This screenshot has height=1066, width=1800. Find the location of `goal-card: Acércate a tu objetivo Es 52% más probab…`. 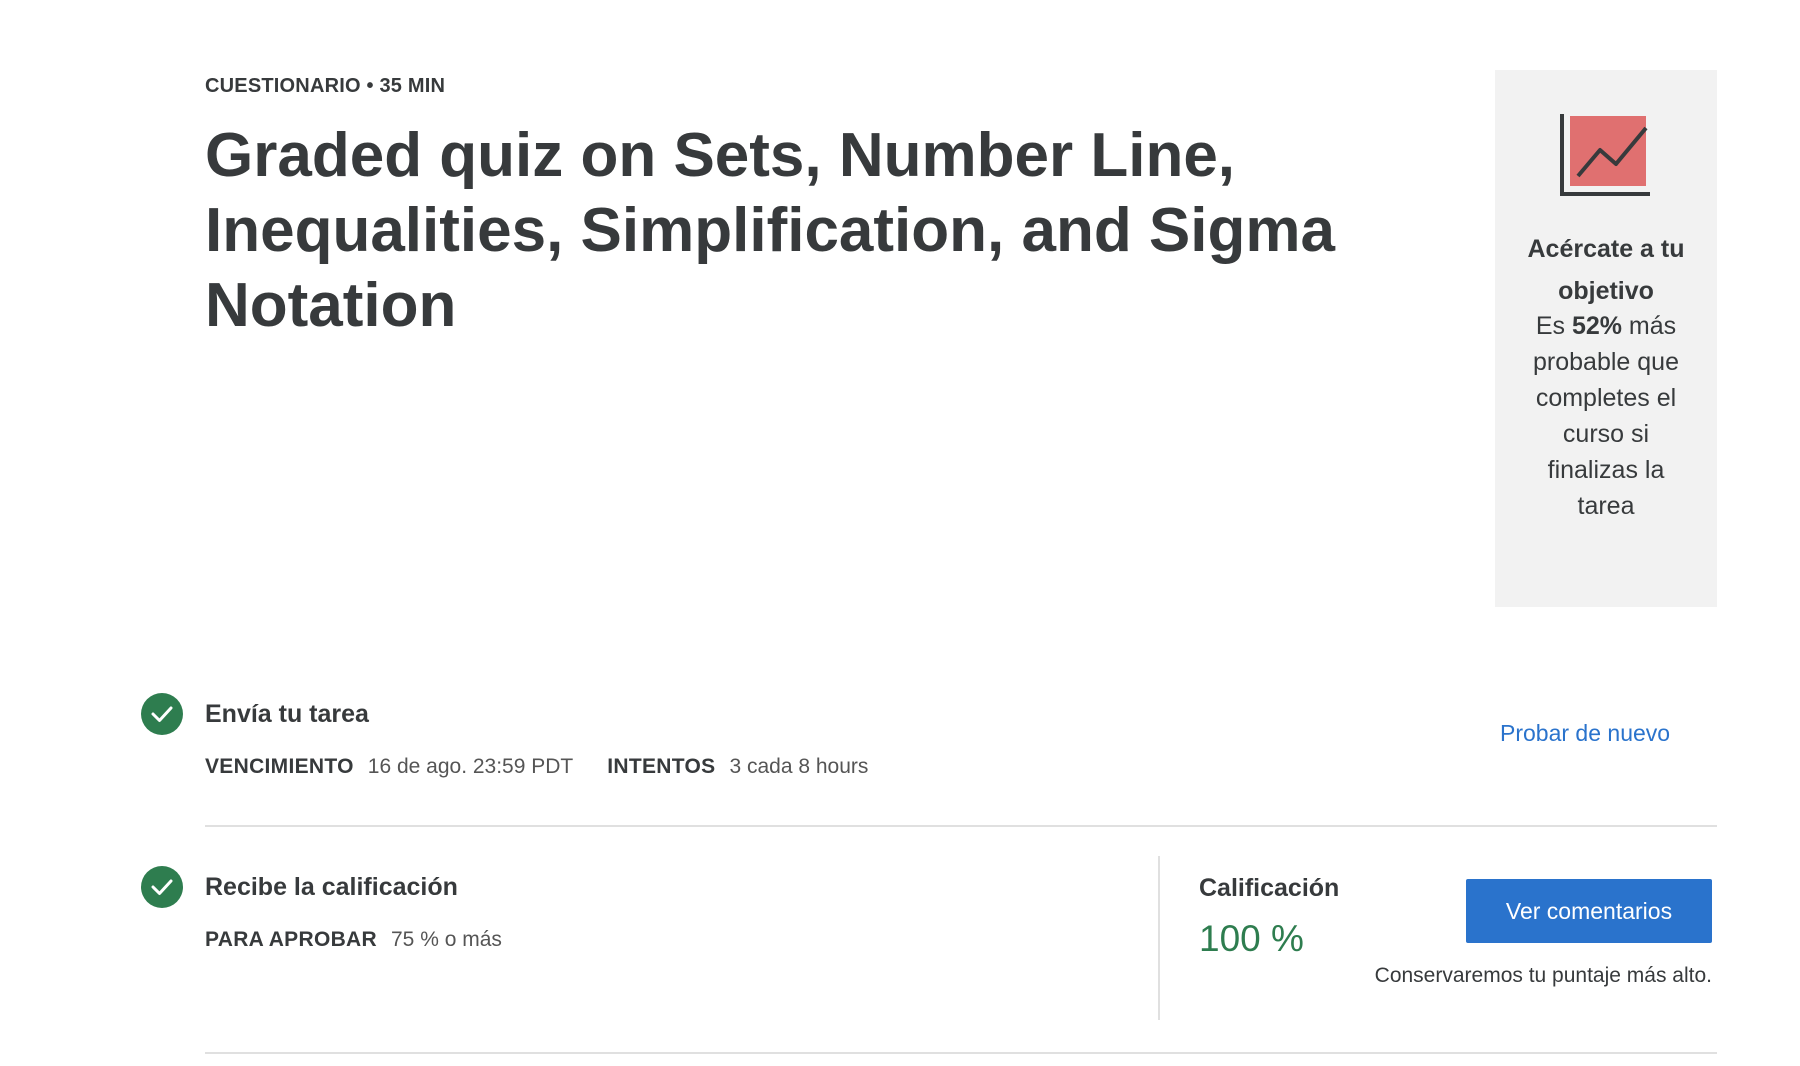

goal-card: Acércate a tu objetivo Es 52% más probab… is located at coordinates (1606, 338).